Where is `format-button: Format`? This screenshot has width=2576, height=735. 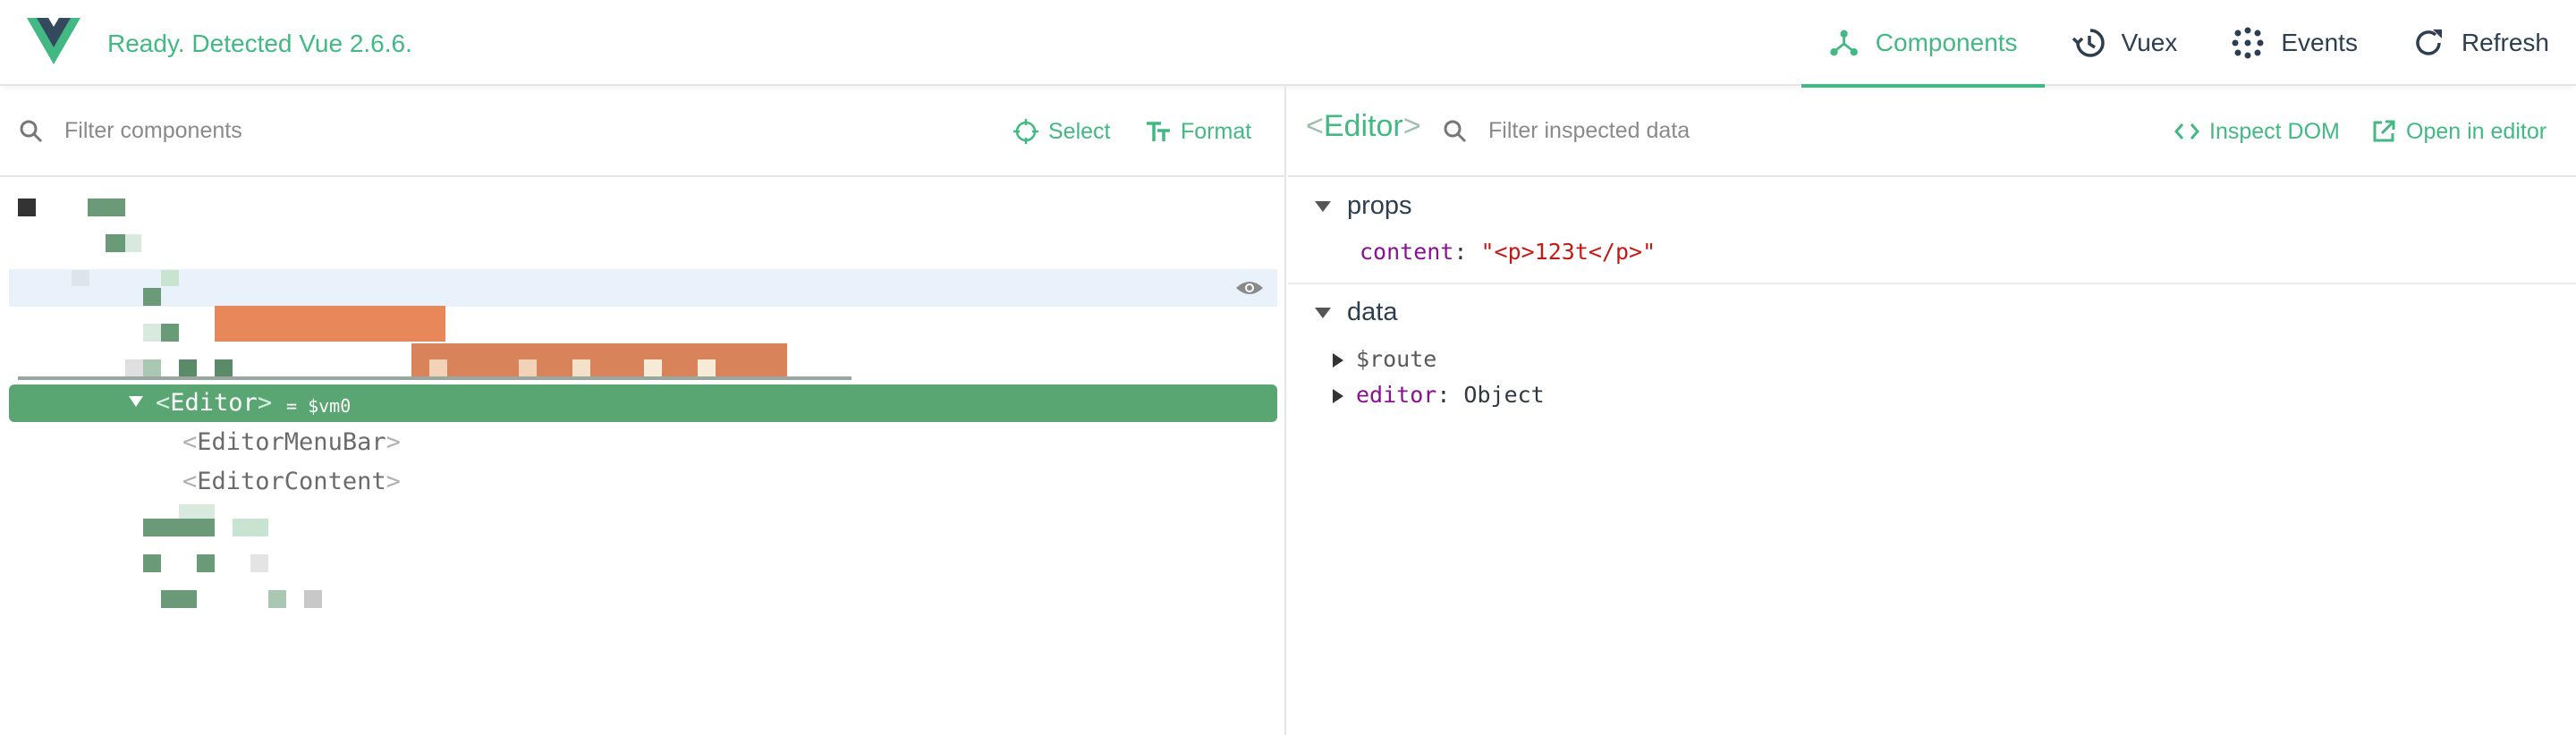
format-button: Format is located at coordinates (1198, 131).